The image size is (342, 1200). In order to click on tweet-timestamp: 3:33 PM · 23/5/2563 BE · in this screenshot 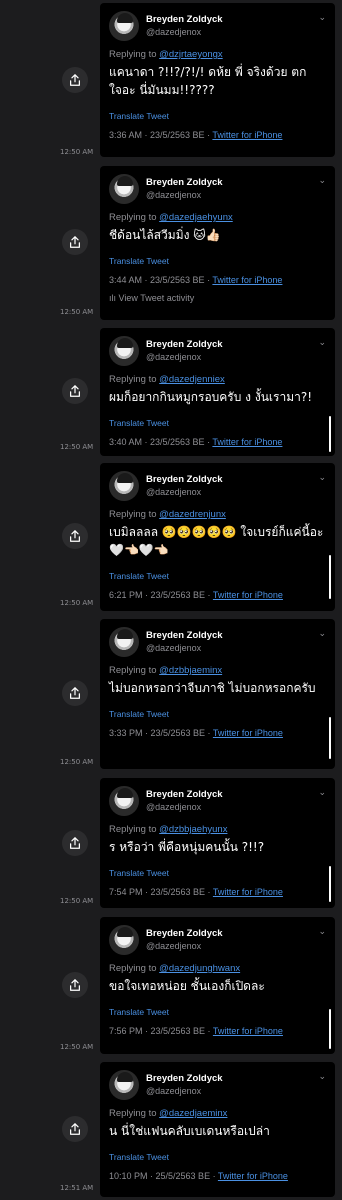, I will do `click(161, 733)`.